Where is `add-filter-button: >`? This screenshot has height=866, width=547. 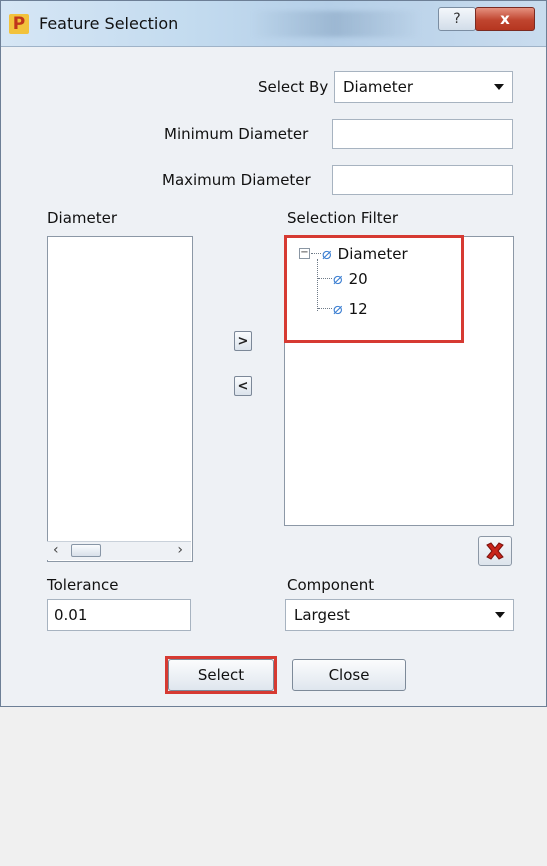 add-filter-button: > is located at coordinates (243, 341).